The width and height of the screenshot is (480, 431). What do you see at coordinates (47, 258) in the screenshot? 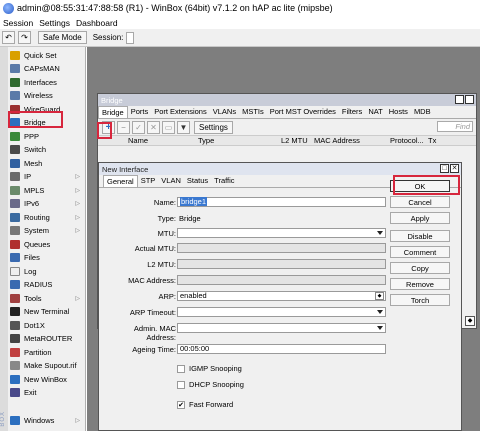
I see `sidebar-item-files: Files` at bounding box center [47, 258].